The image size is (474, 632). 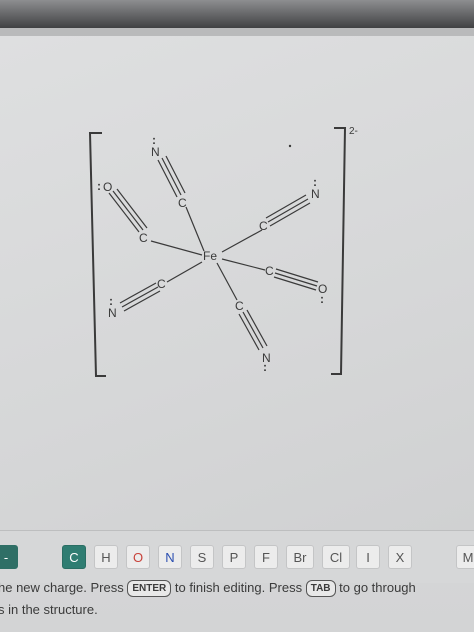 I want to click on bond-fe-c3, so click(x=242, y=241).